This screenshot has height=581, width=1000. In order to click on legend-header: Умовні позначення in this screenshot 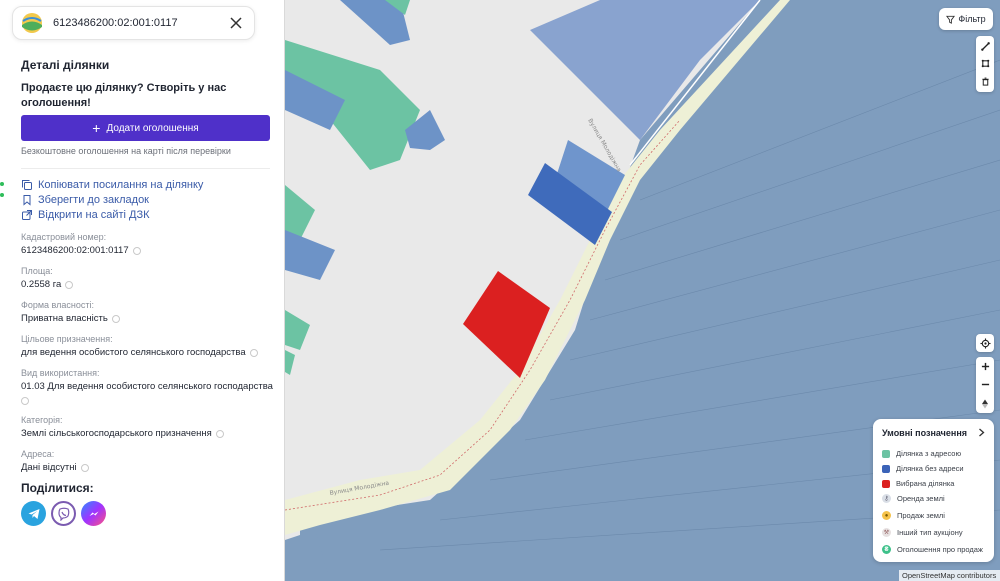, I will do `click(933, 433)`.